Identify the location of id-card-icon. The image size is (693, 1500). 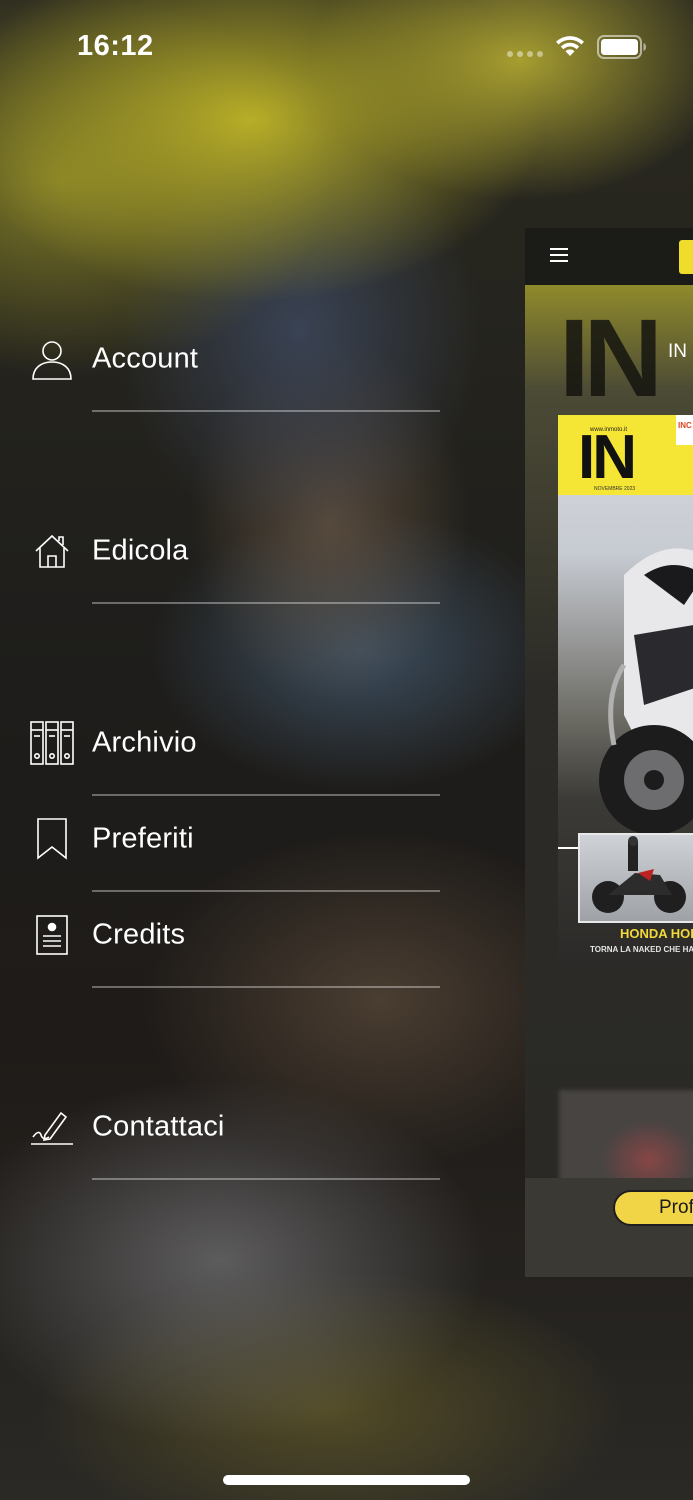
(52, 935).